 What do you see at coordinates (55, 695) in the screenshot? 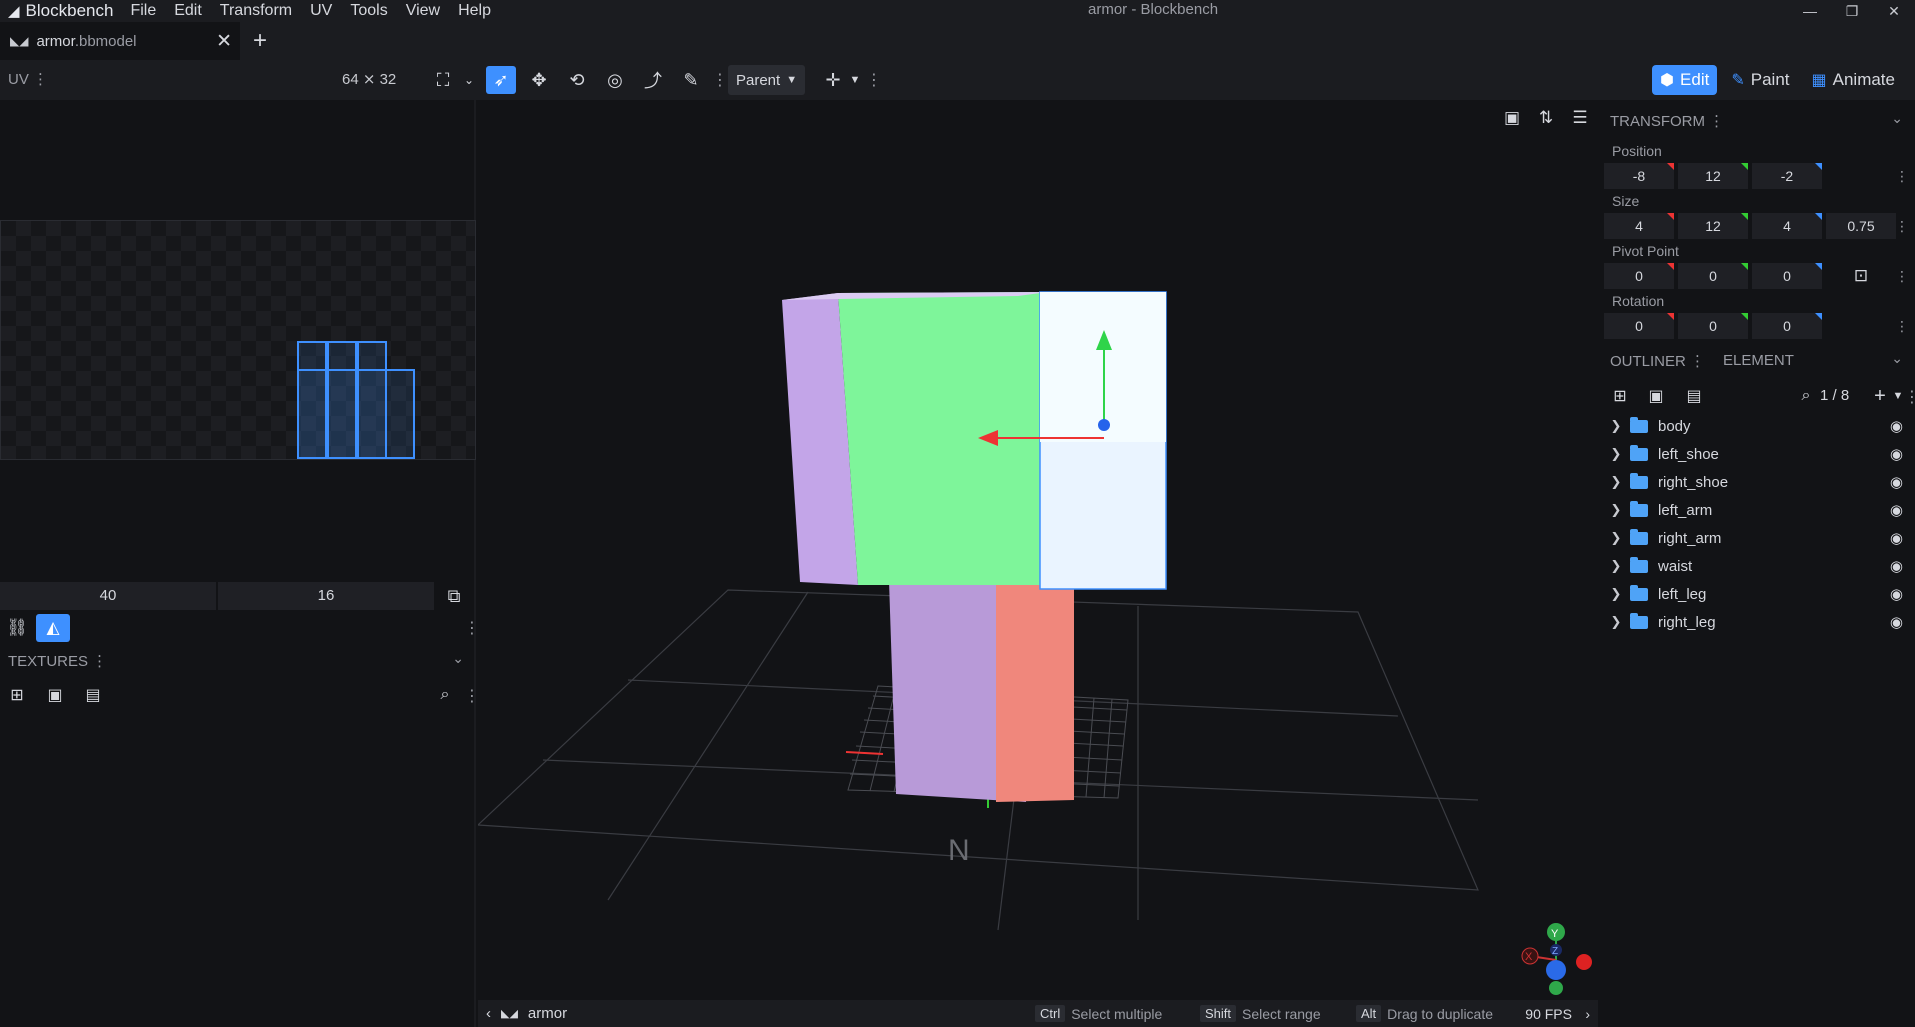
I see `import-texture-icon: ▣` at bounding box center [55, 695].